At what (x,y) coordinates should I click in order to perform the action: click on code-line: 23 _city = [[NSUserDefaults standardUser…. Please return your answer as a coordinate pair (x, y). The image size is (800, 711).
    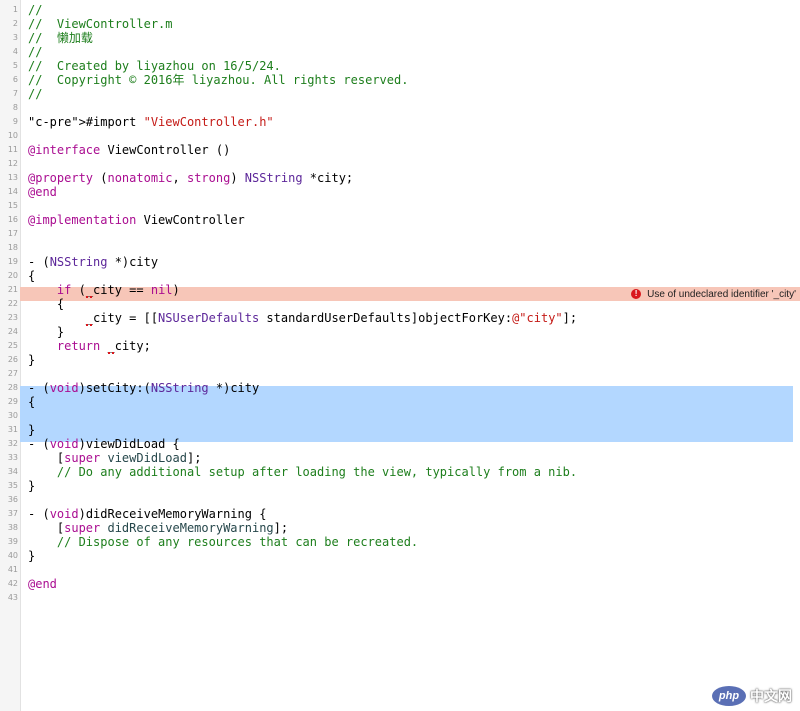
    Looking at the image, I should click on (400, 318).